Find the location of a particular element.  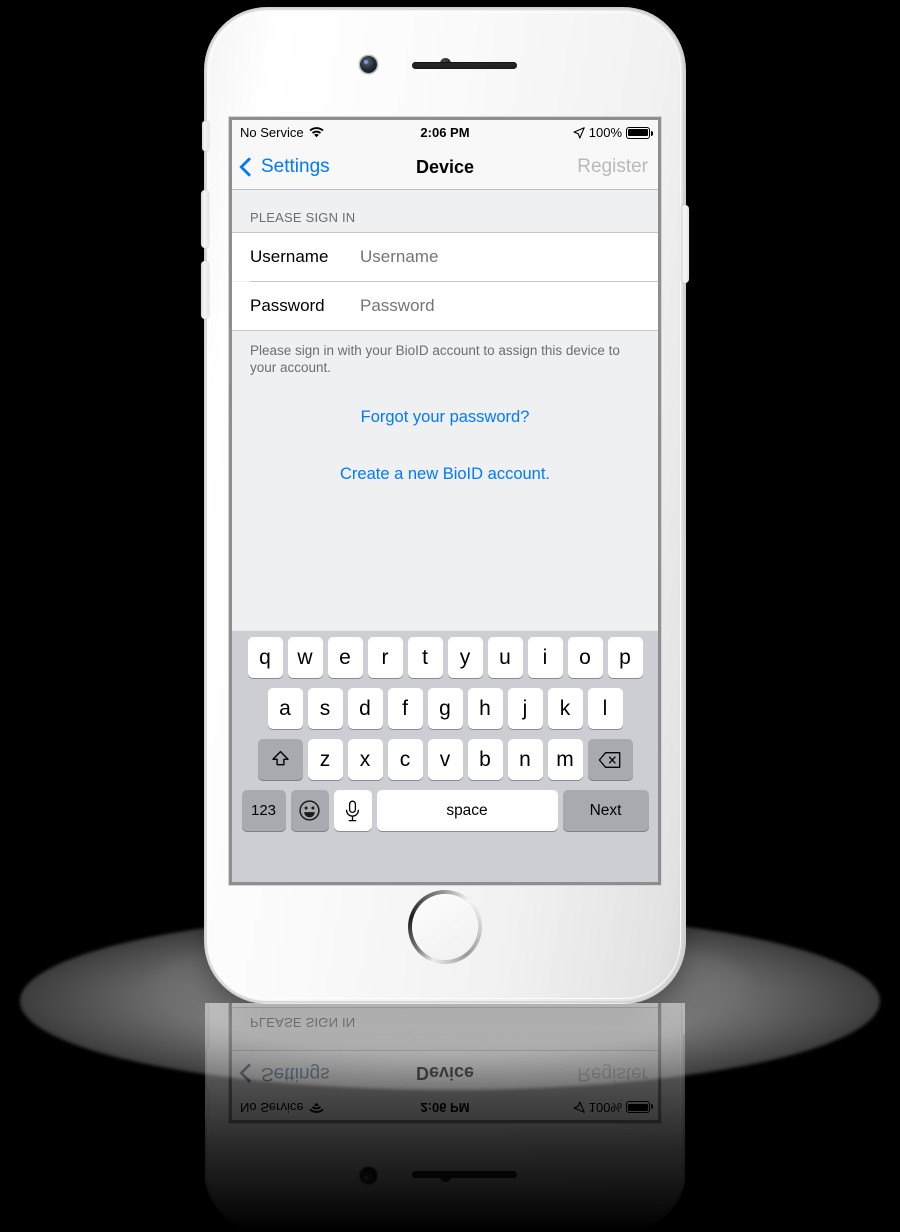

smiley-emoji-icon is located at coordinates (309, 810).